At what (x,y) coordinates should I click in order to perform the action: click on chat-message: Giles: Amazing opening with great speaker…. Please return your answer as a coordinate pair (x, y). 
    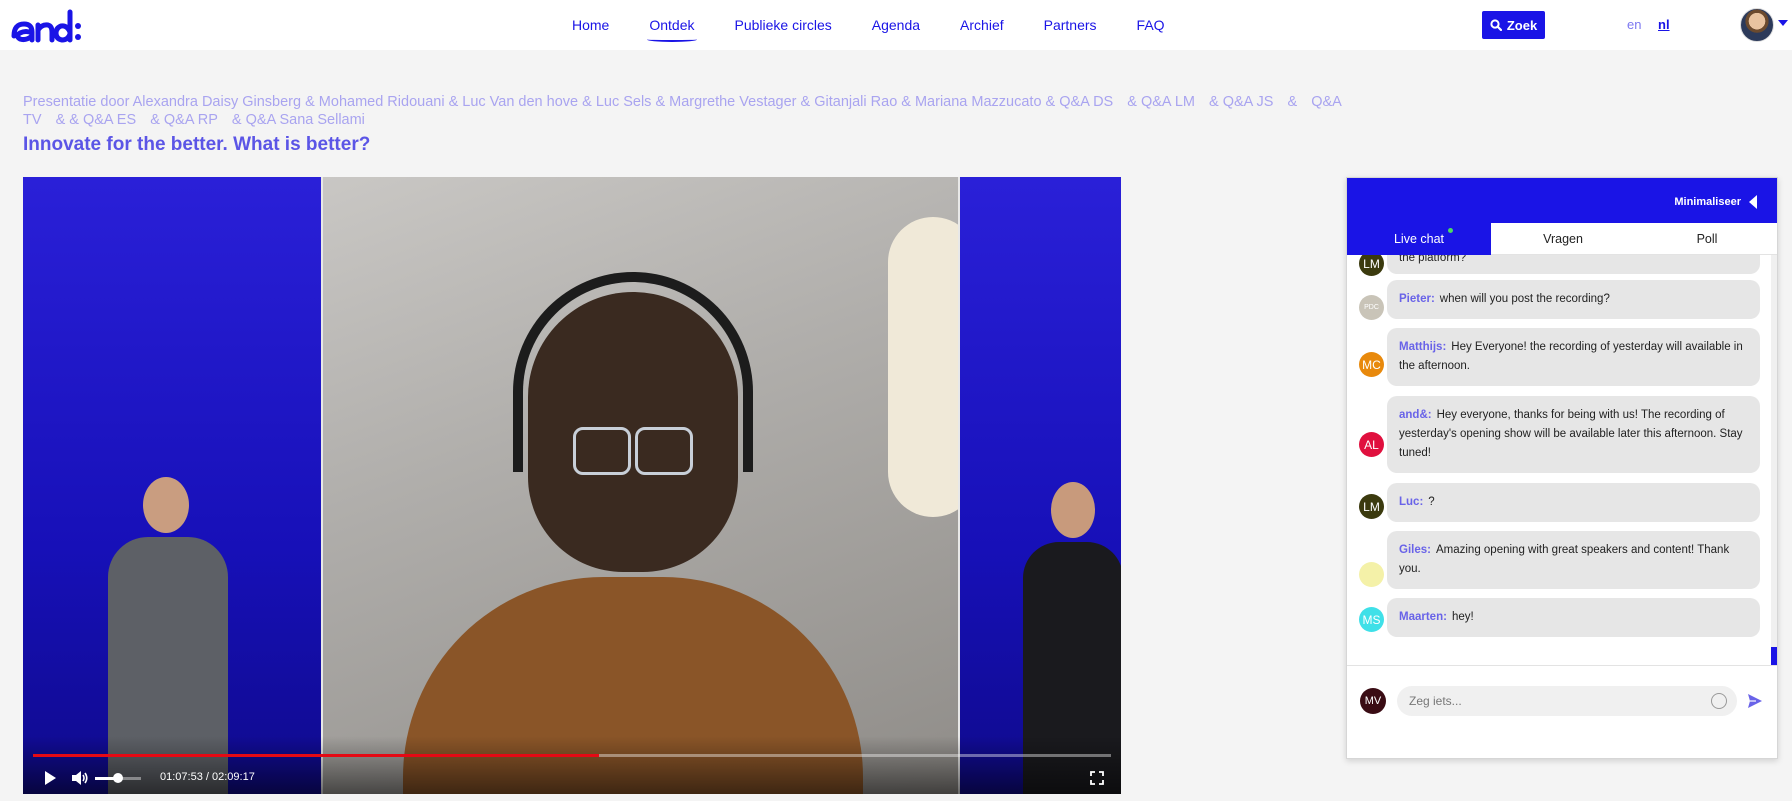
    Looking at the image, I should click on (1573, 560).